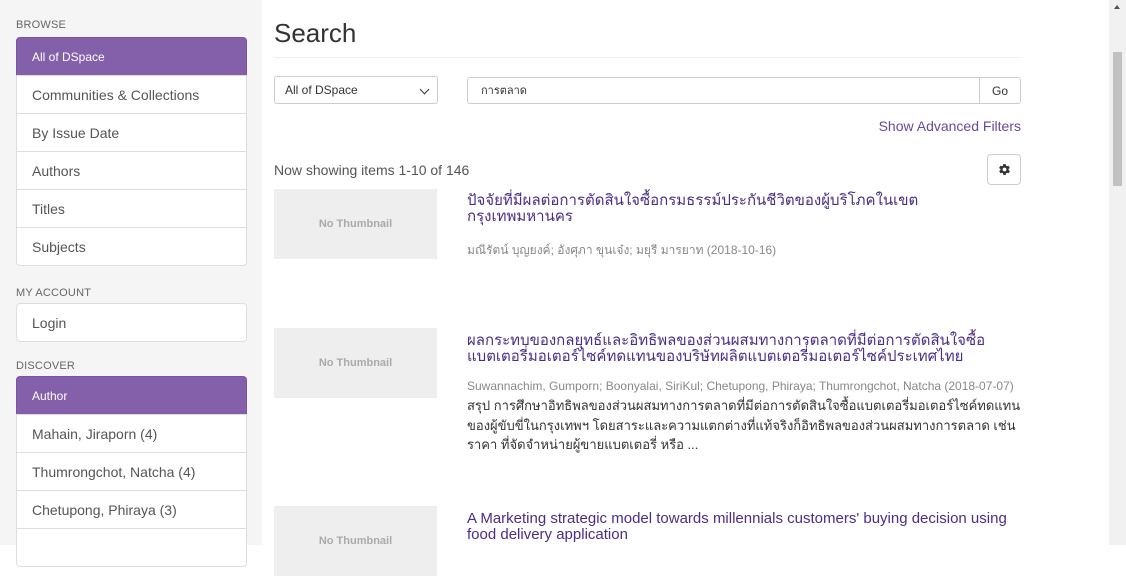 This screenshot has width=1126, height=576. I want to click on discover-section-label: DISCOVER, so click(46, 366).